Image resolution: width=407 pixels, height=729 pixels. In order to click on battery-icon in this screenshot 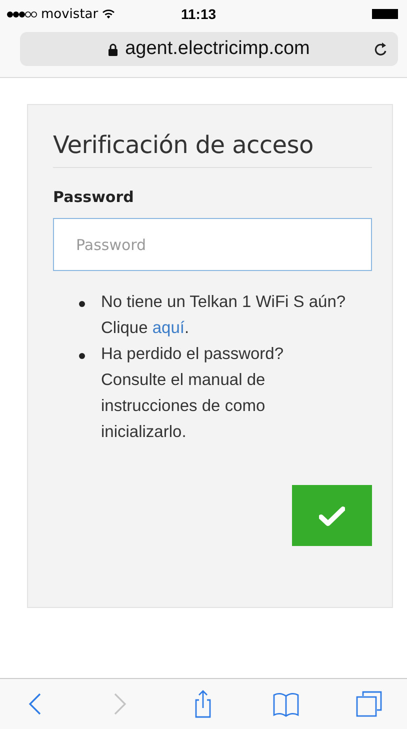, I will do `click(385, 14)`.